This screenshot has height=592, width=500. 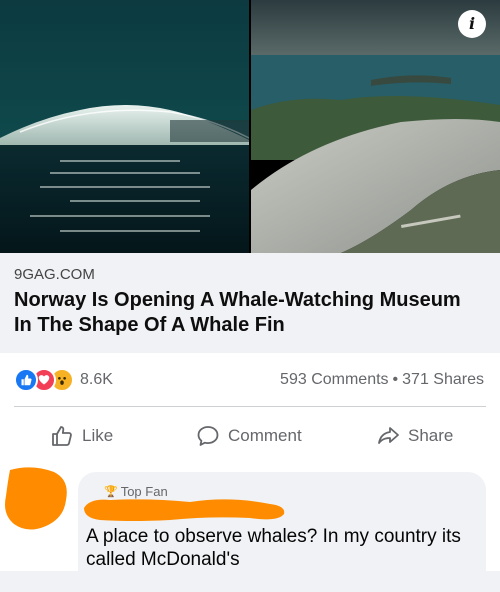 What do you see at coordinates (98, 435) in the screenshot?
I see `like-label: Like` at bounding box center [98, 435].